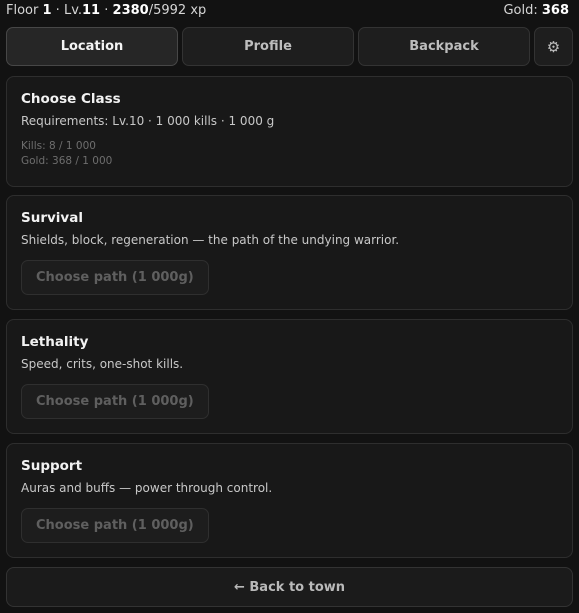 The image size is (579, 613). I want to click on path-title: Survival, so click(52, 218).